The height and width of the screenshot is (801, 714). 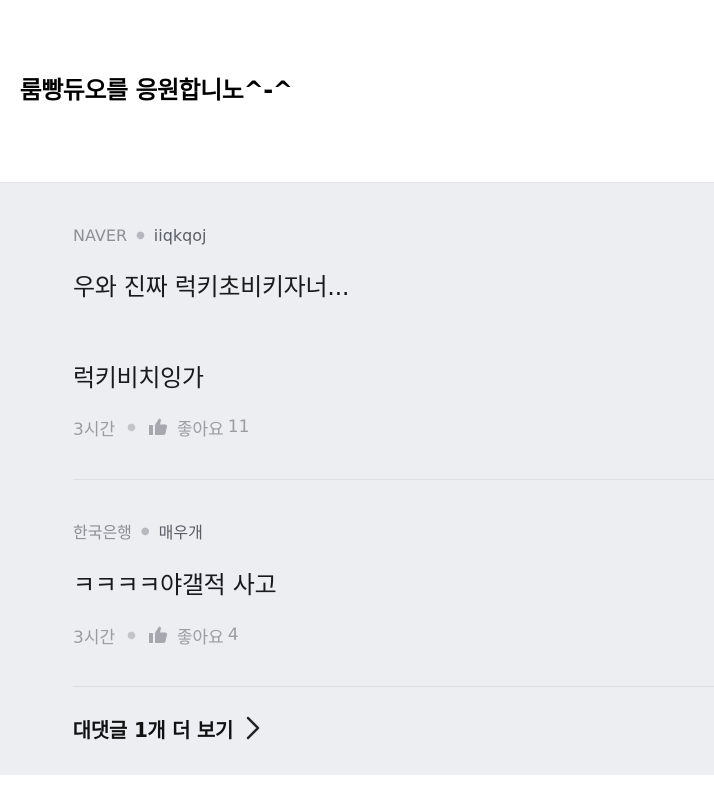 I want to click on comment-meta: NAVER ● iiqkqoj, so click(x=383, y=235).